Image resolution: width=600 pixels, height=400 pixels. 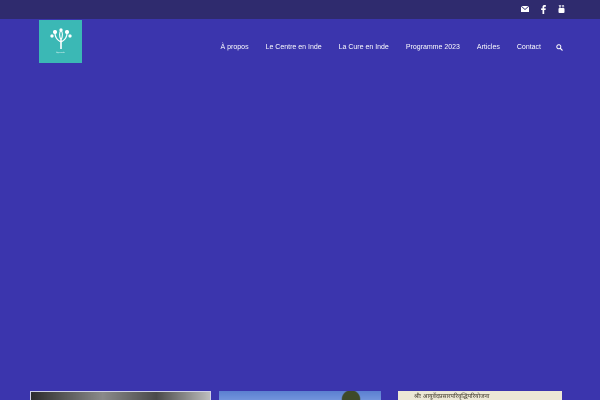 I want to click on social-links, so click(x=543, y=9).